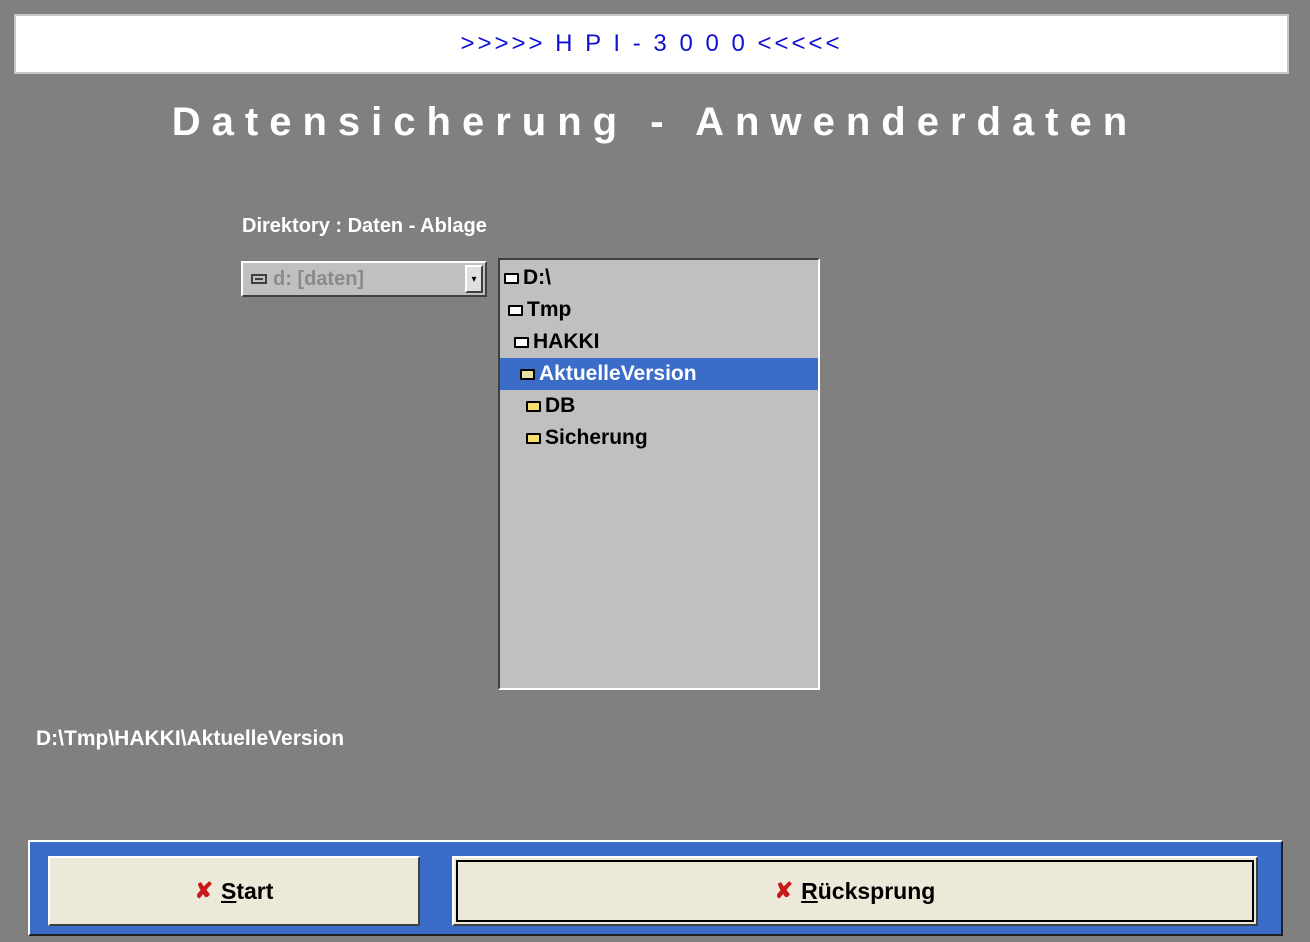 The image size is (1310, 942). What do you see at coordinates (596, 437) in the screenshot?
I see `tree-item-label: Sicherung` at bounding box center [596, 437].